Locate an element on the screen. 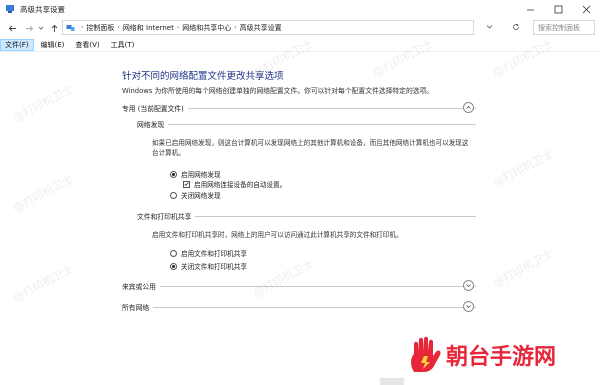 Image resolution: width=600 pixels, height=385 pixels. maximize-icon is located at coordinates (558, 9).